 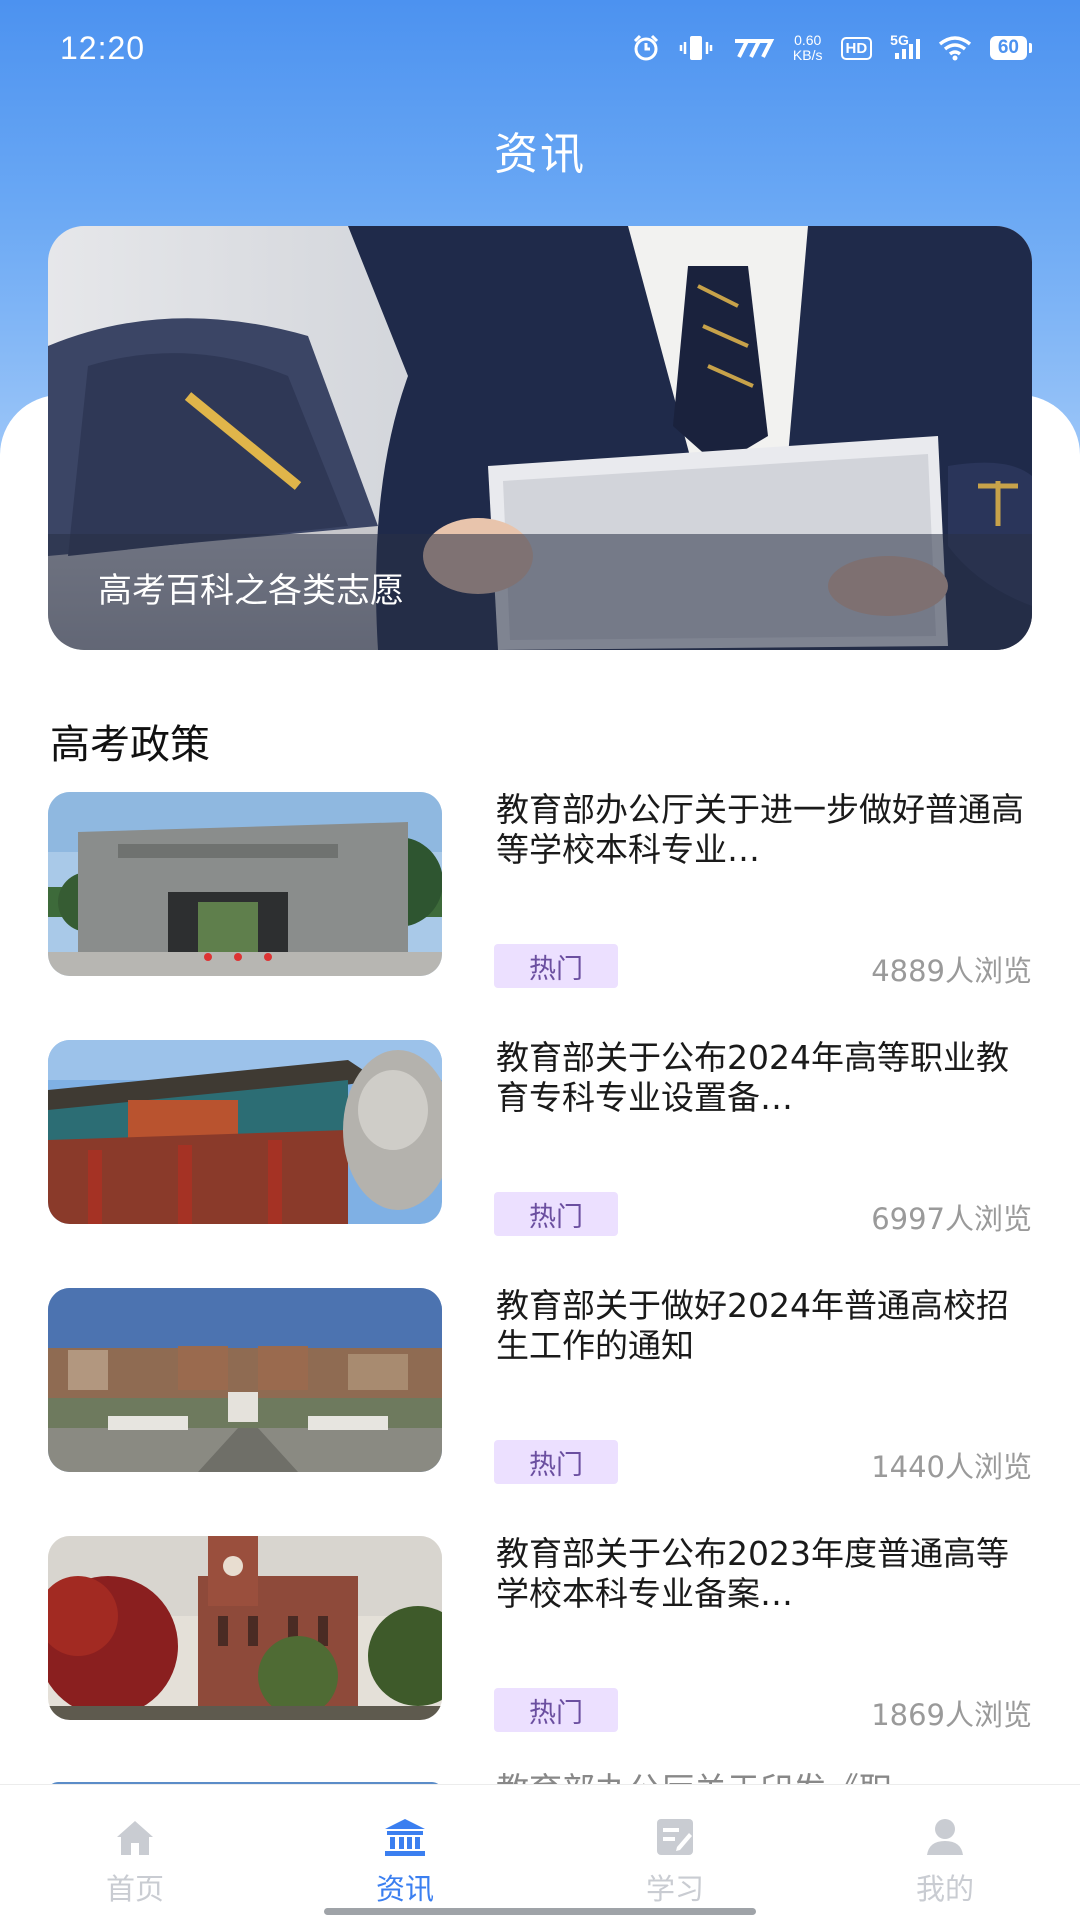 What do you see at coordinates (540, 48) in the screenshot?
I see `status-bar: 12:20 0.60 KB/s HD 5G 60` at bounding box center [540, 48].